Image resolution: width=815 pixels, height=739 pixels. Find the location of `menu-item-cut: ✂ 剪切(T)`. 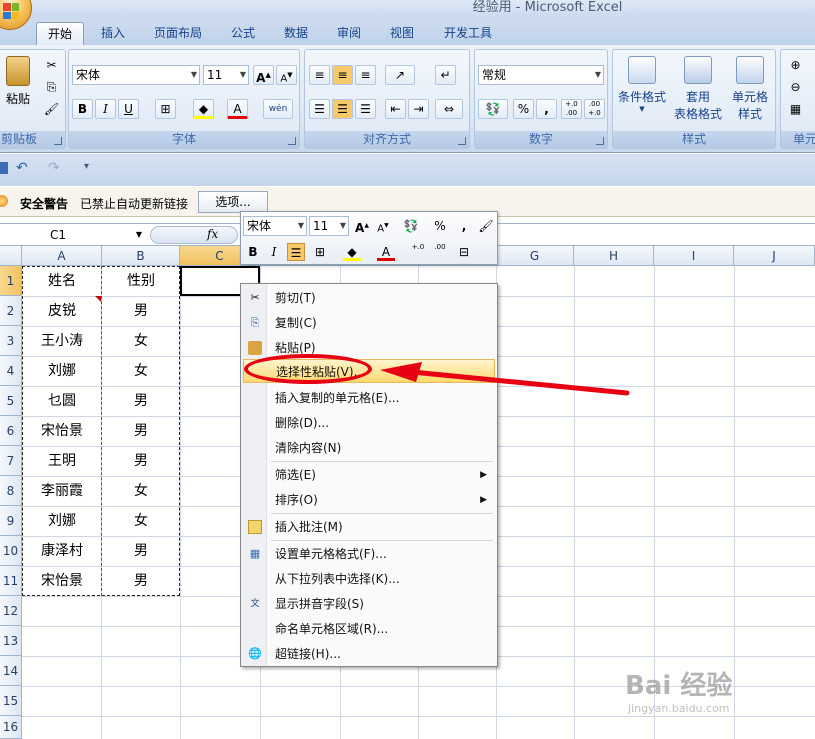

menu-item-cut: ✂ 剪切(T) is located at coordinates (369, 298).